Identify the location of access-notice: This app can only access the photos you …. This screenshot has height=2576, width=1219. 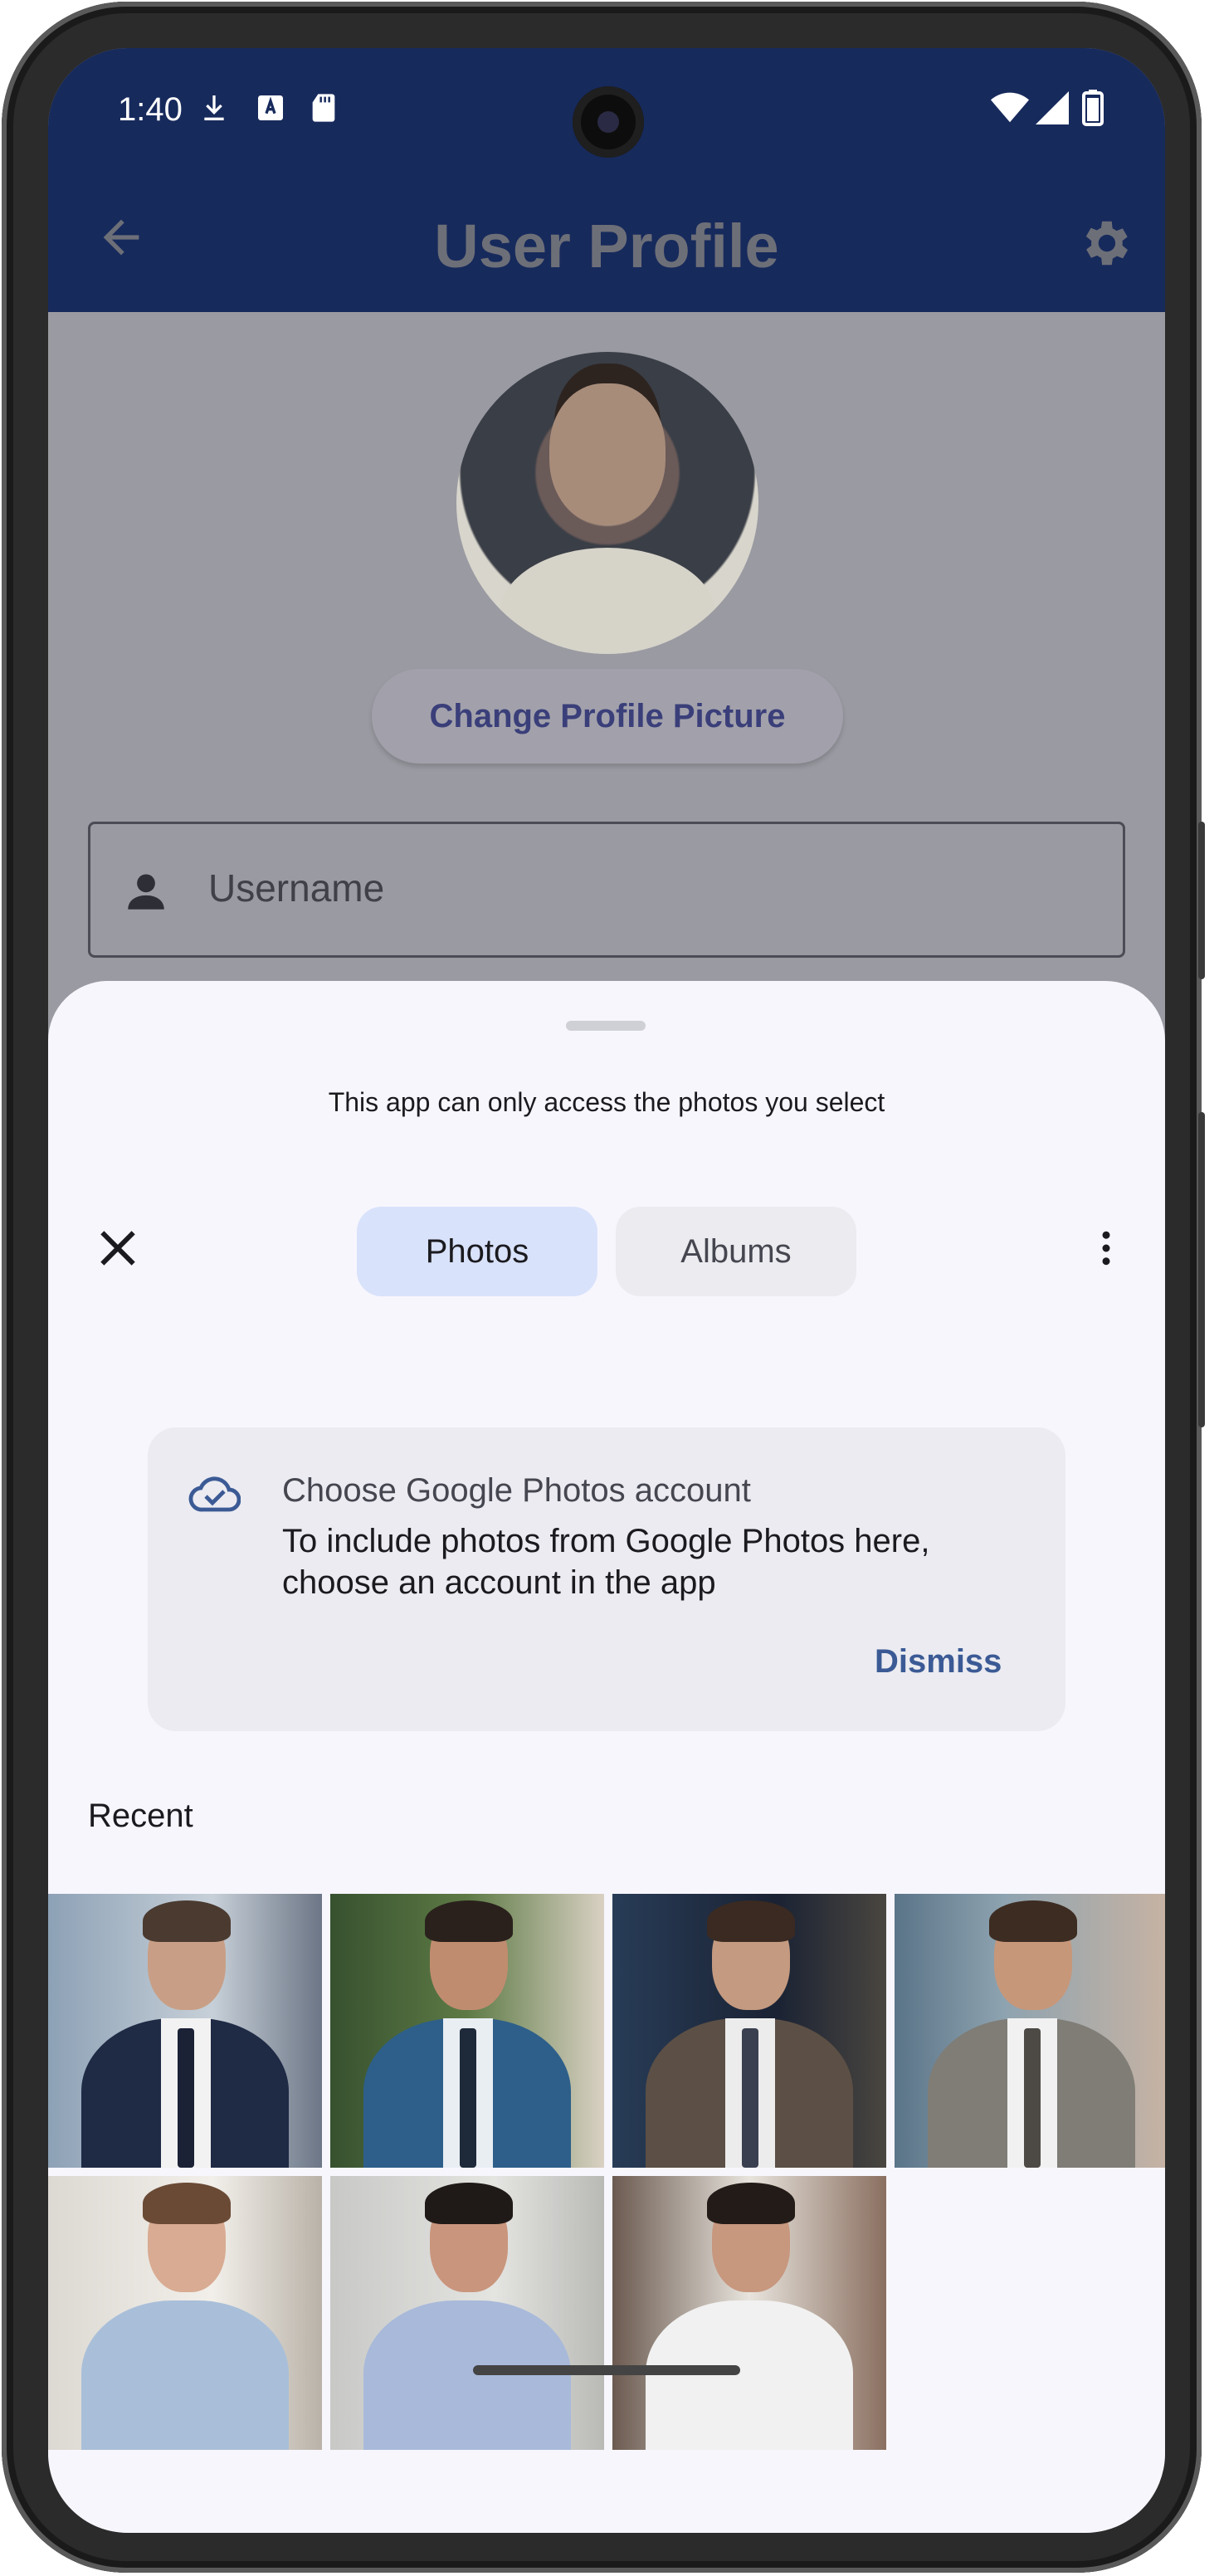
(607, 1102).